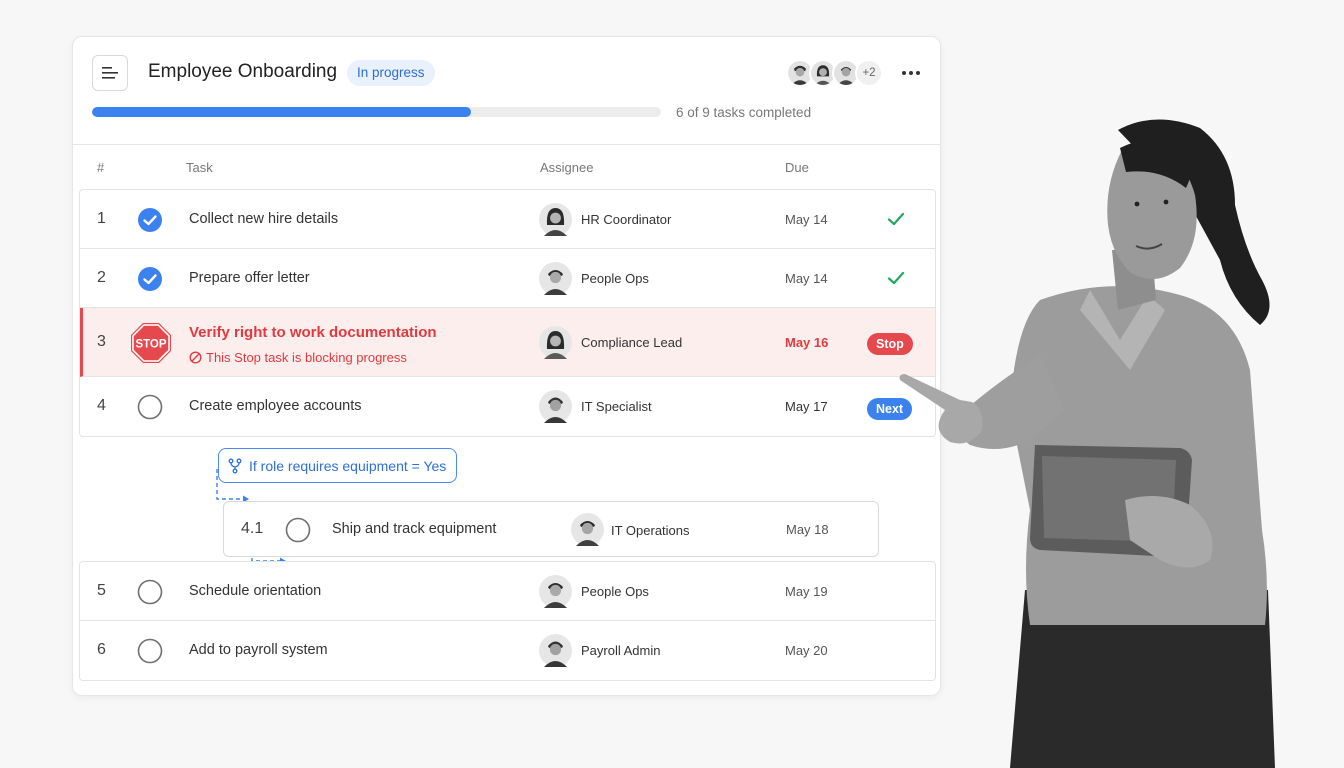 The width and height of the screenshot is (1344, 768). Describe the element at coordinates (506, 144) in the screenshot. I see `header-divider` at that location.